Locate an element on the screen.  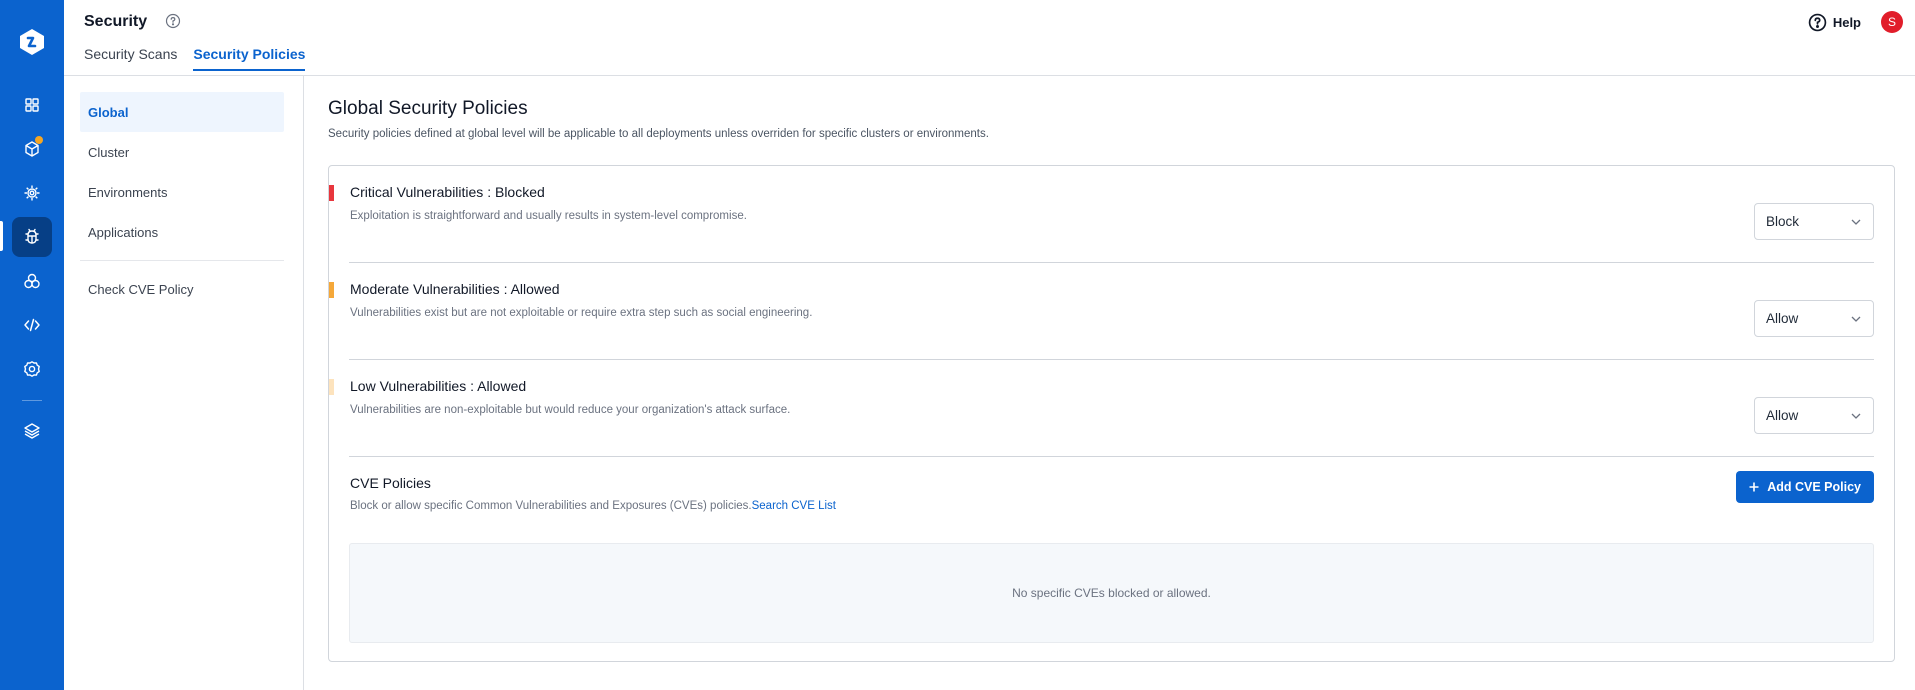
empty-state-text: No specific CVEs blocked or allowed. is located at coordinates (1111, 593).